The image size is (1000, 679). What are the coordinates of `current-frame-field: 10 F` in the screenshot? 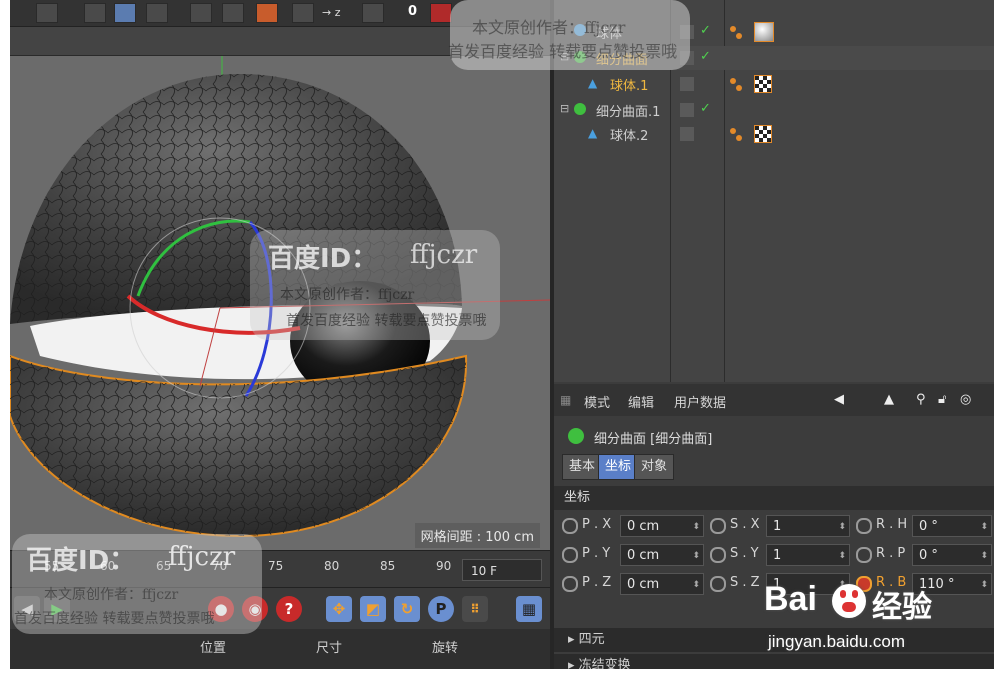 It's located at (502, 570).